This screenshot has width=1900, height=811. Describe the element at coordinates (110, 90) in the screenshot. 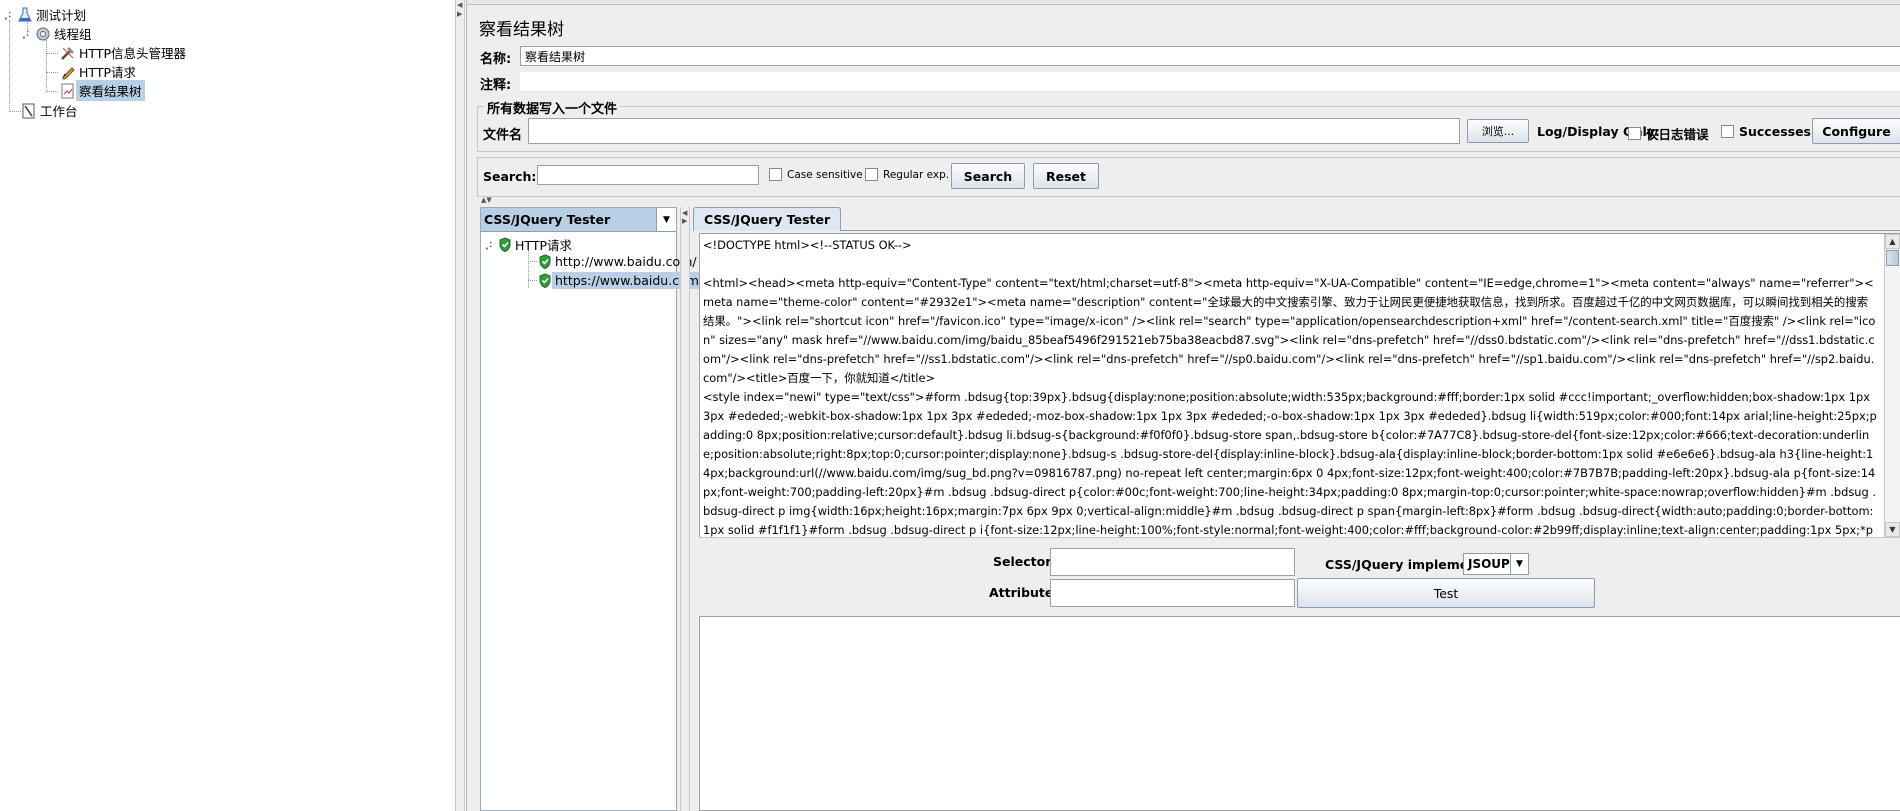

I see `tree-item-label: 察看结果树` at that location.